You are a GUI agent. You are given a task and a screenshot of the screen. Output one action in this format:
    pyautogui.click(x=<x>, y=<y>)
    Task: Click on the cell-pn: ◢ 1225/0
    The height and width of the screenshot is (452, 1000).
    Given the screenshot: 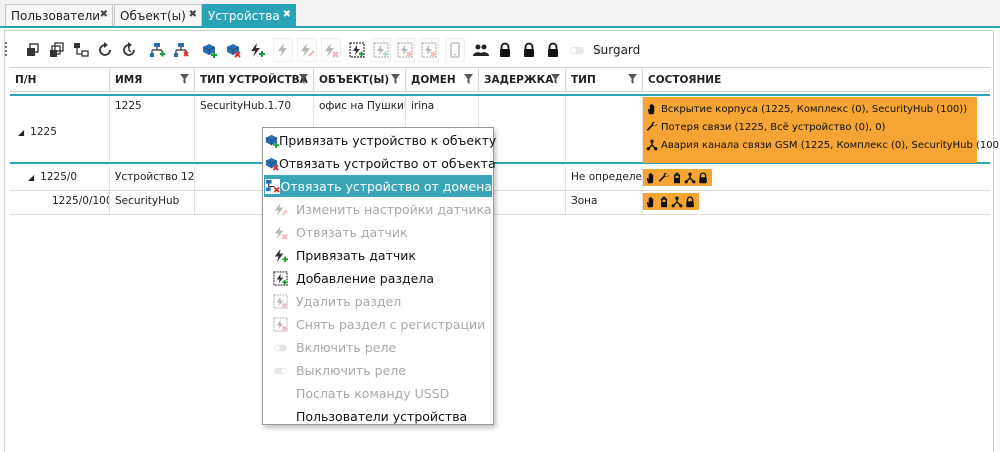 What is the action you would take?
    pyautogui.click(x=60, y=178)
    